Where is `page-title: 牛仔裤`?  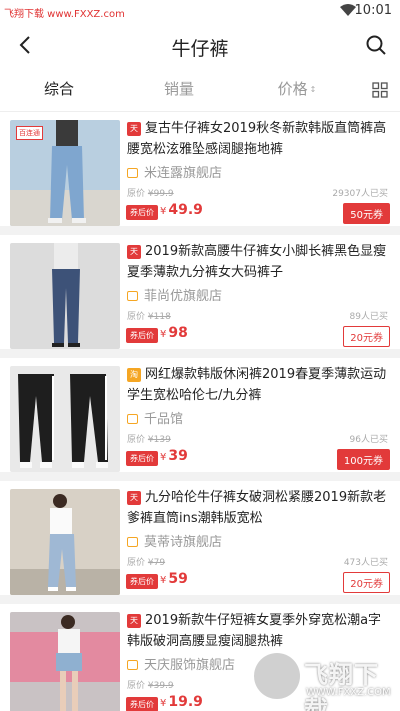
page-title: 牛仔裤 is located at coordinates (200, 49).